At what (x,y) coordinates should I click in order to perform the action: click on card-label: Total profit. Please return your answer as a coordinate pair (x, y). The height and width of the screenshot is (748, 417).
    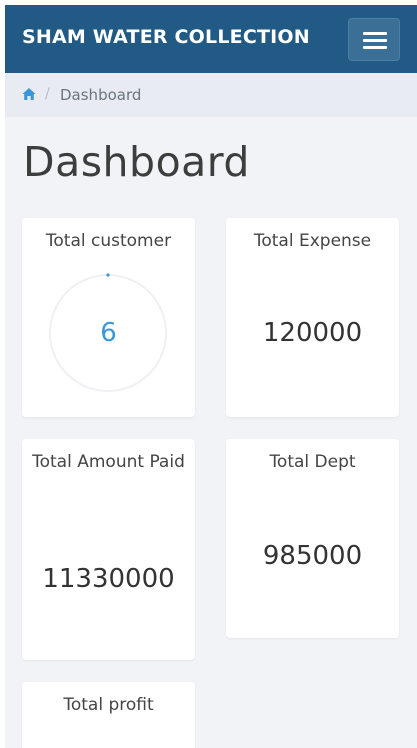
    Looking at the image, I should click on (108, 705).